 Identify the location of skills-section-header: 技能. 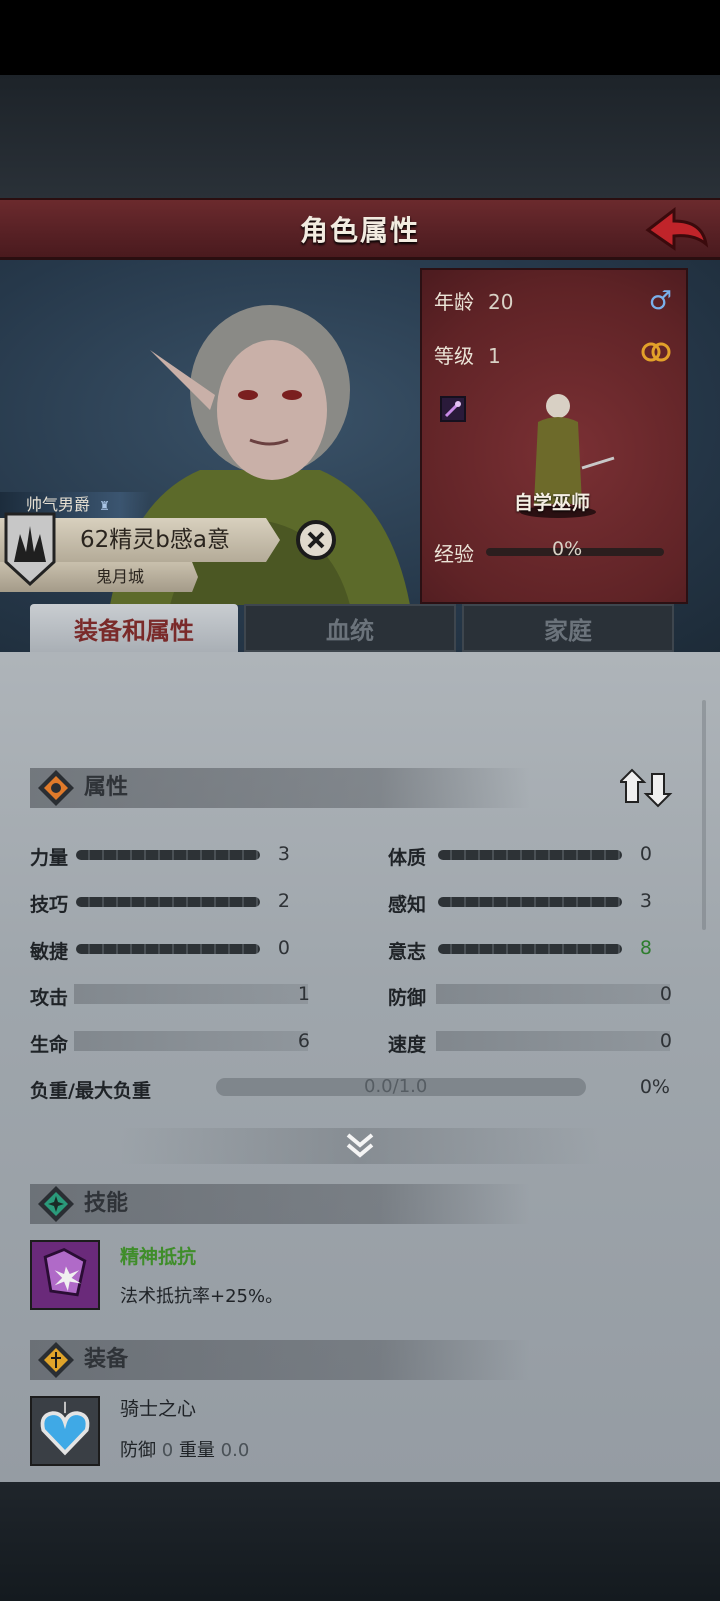
(280, 1204).